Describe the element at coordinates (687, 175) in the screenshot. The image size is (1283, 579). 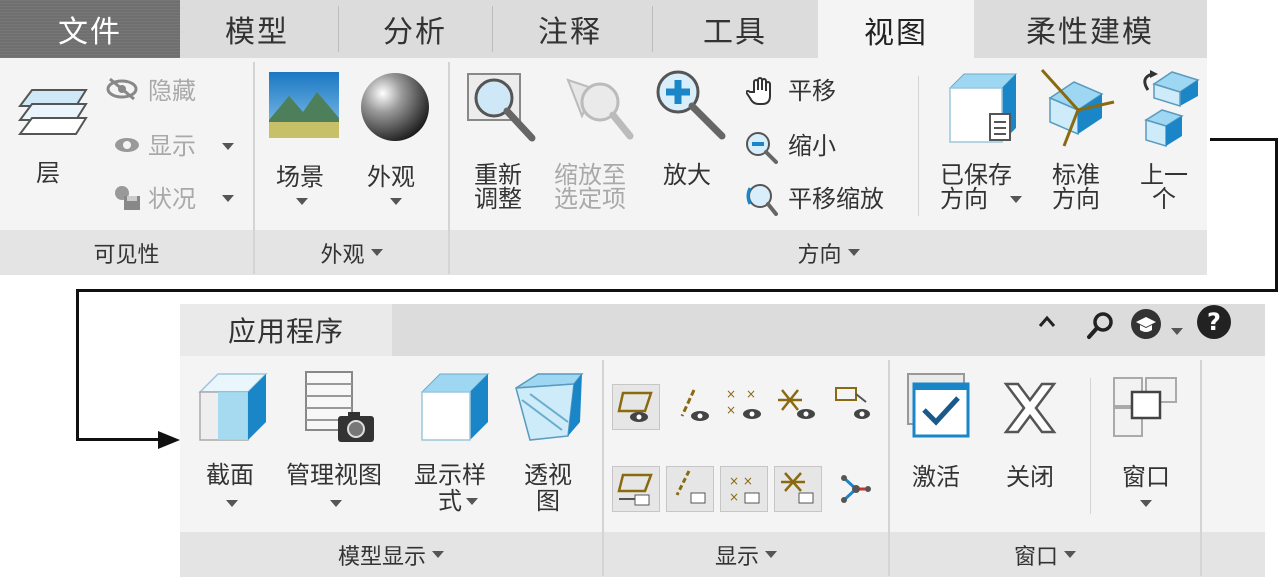
I see `zoom-in-label: 放大` at that location.